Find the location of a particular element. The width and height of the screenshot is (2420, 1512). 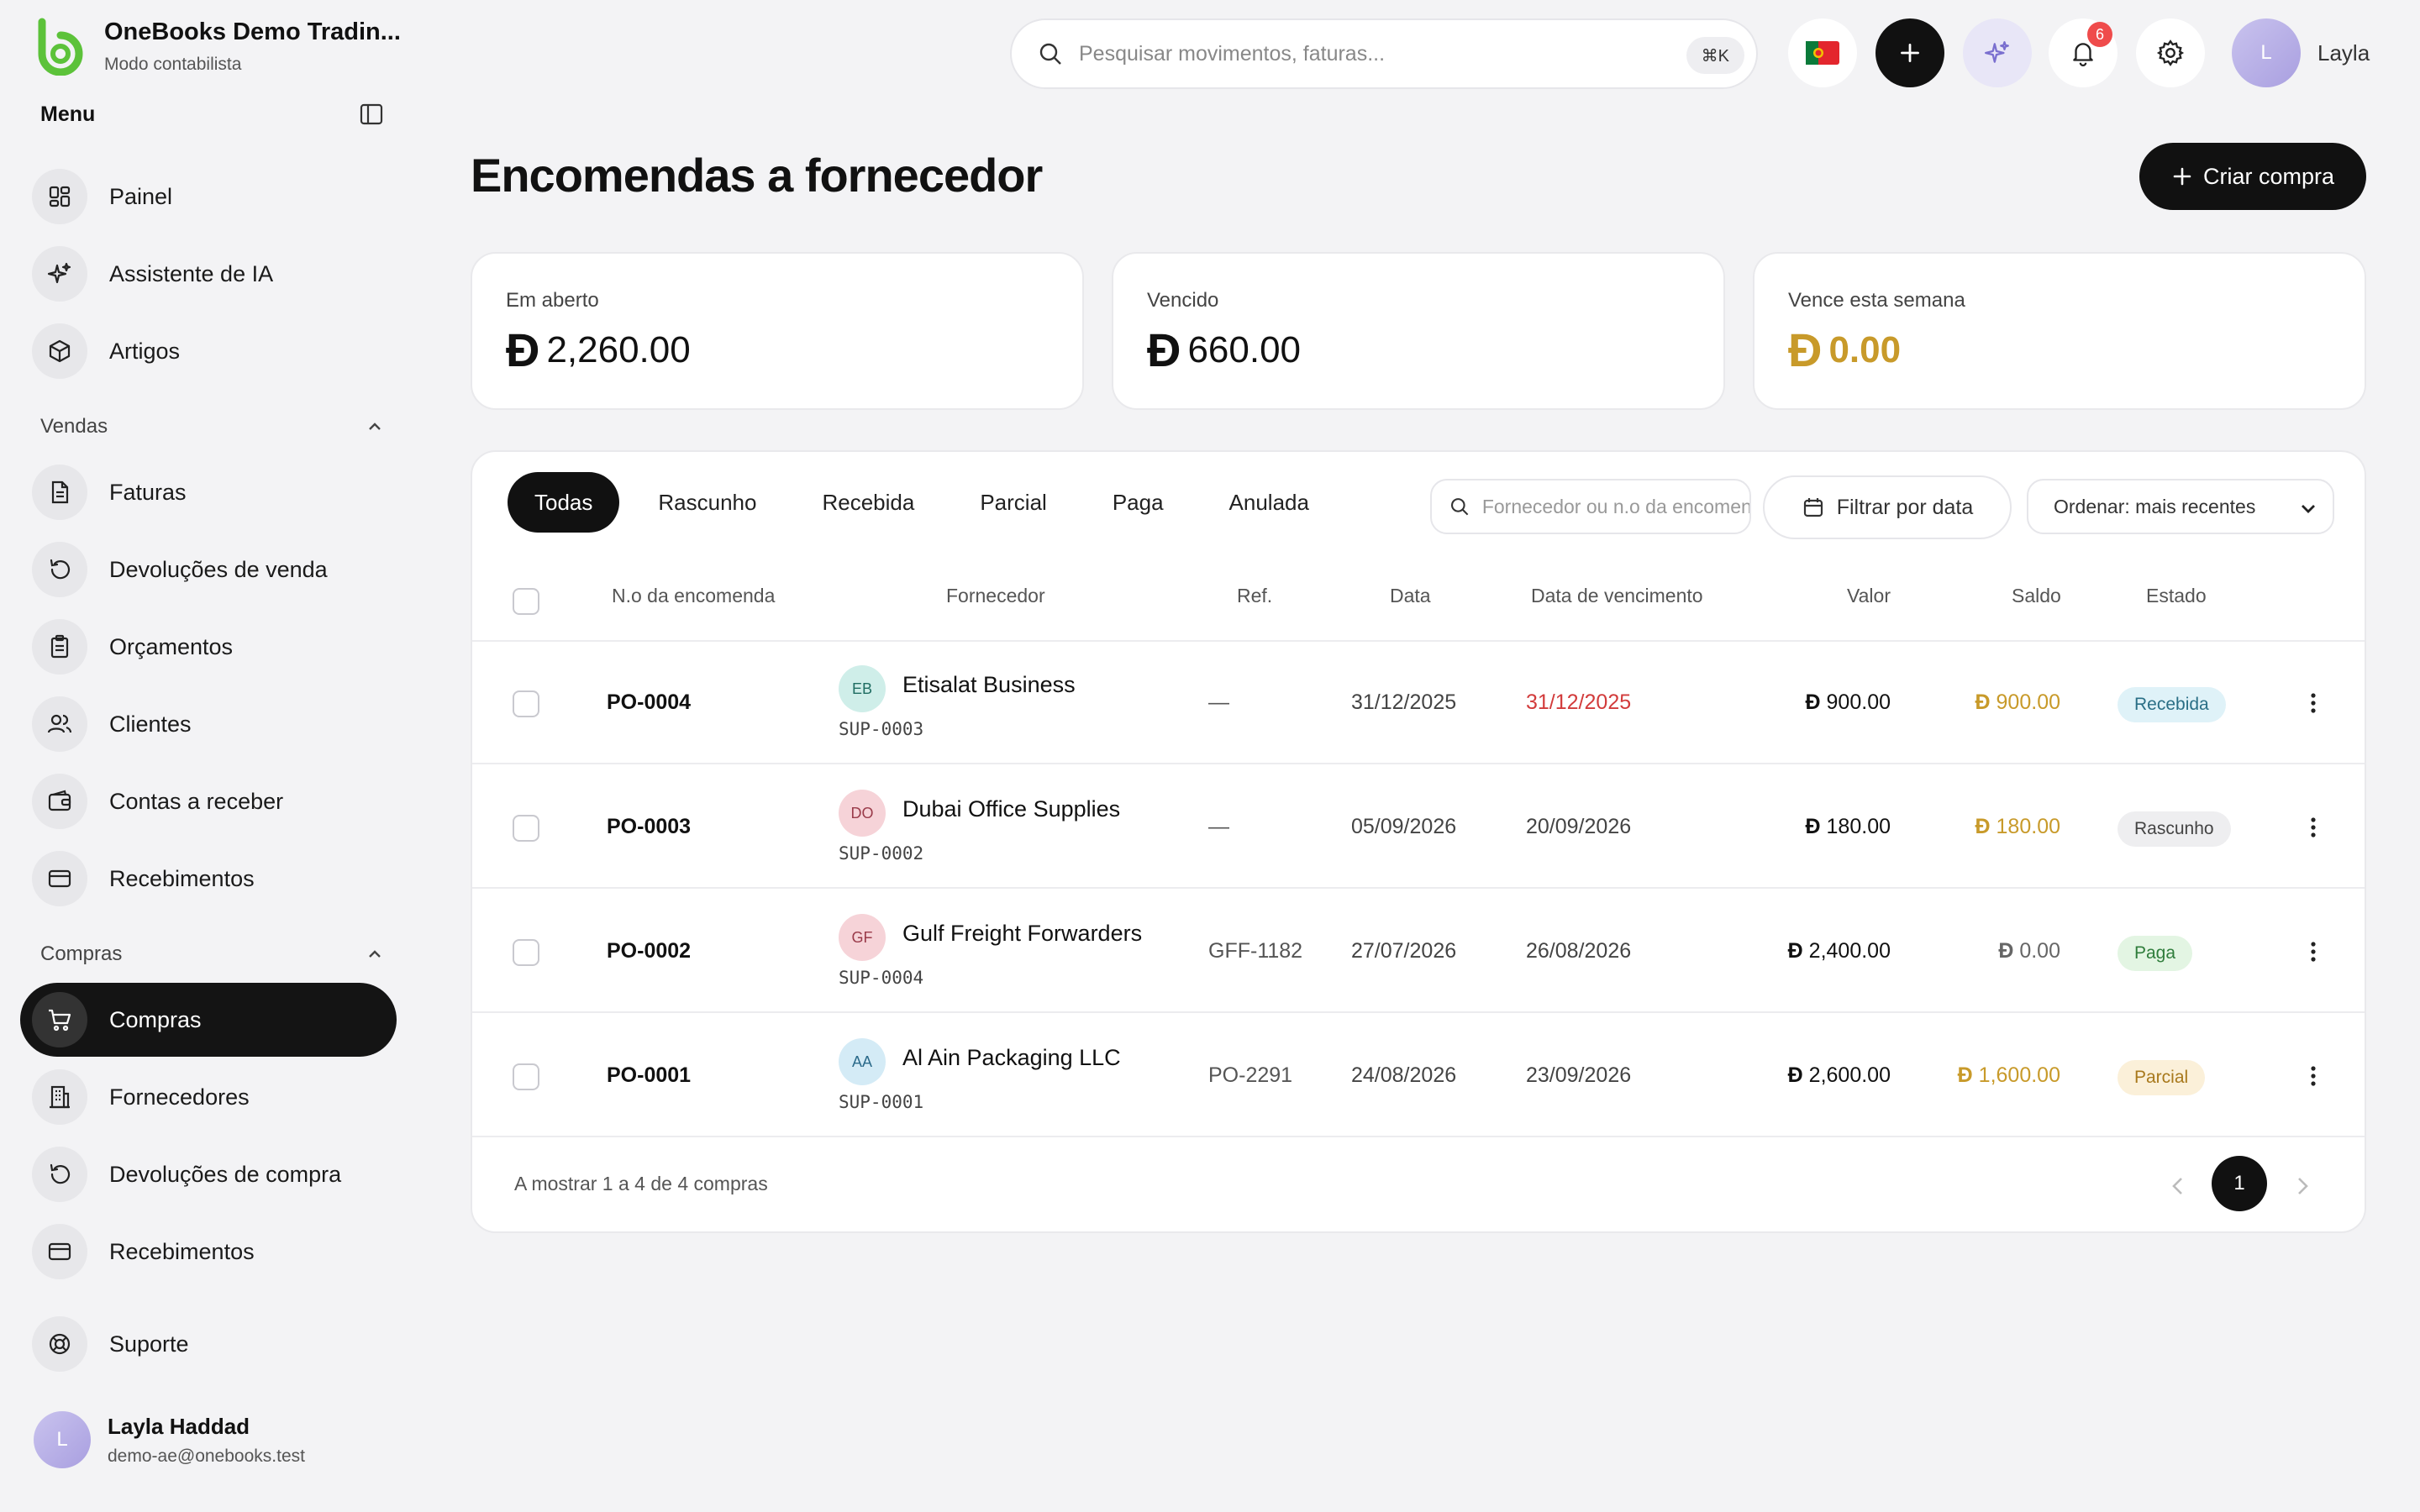

sidebar-item-devolucoes-compra: Devoluções de compra is located at coordinates (208, 1174).